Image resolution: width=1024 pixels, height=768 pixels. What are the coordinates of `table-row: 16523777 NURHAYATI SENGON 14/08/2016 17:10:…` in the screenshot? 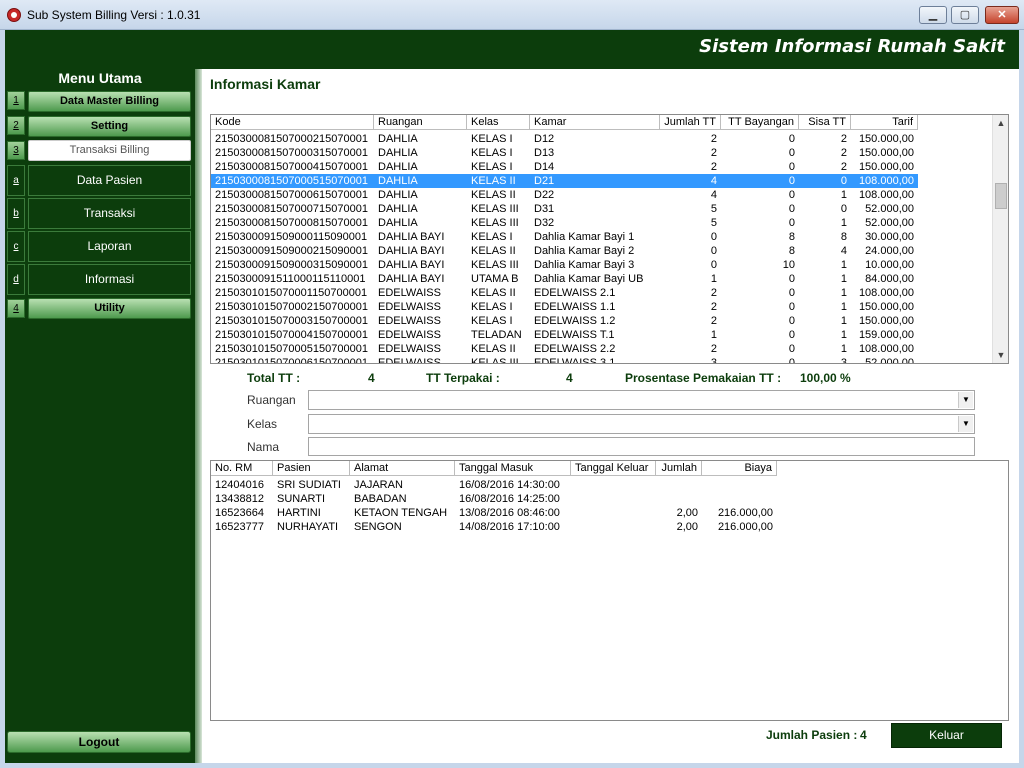 It's located at (494, 527).